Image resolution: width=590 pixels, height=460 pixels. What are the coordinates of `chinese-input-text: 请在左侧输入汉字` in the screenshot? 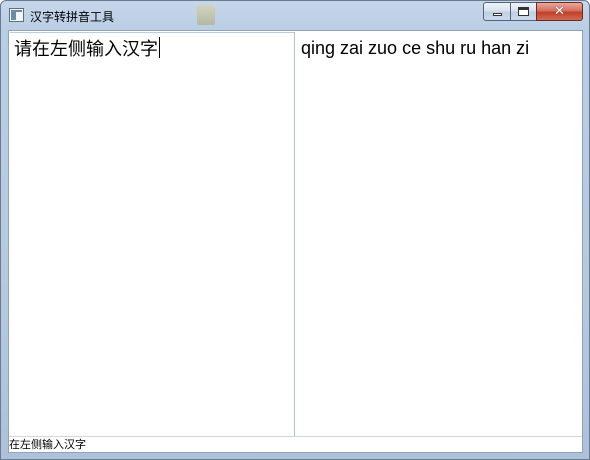 It's located at (86, 49).